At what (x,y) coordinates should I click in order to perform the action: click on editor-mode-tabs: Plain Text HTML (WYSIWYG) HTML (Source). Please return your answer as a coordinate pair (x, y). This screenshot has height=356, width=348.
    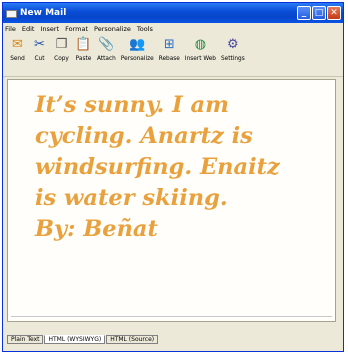
    Looking at the image, I should click on (83, 339).